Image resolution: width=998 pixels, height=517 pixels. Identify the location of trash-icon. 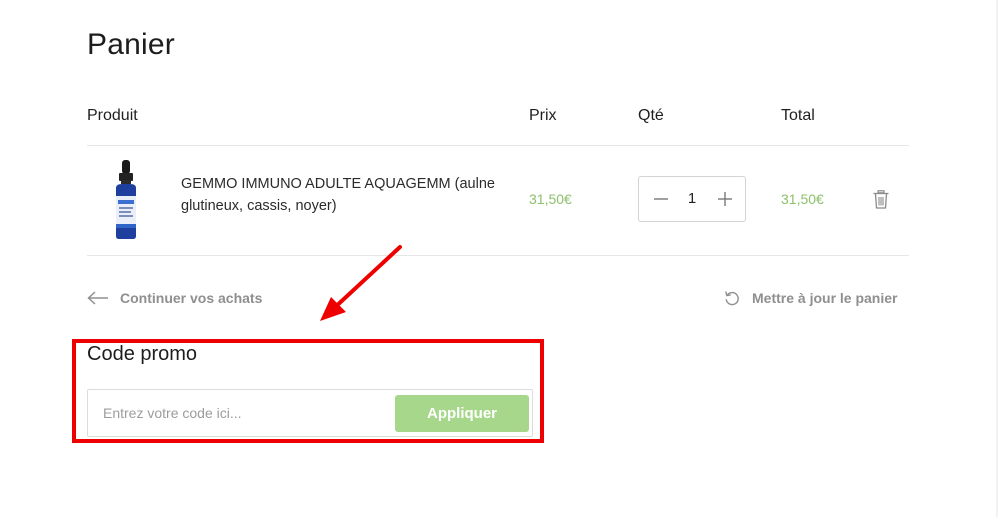
(881, 199).